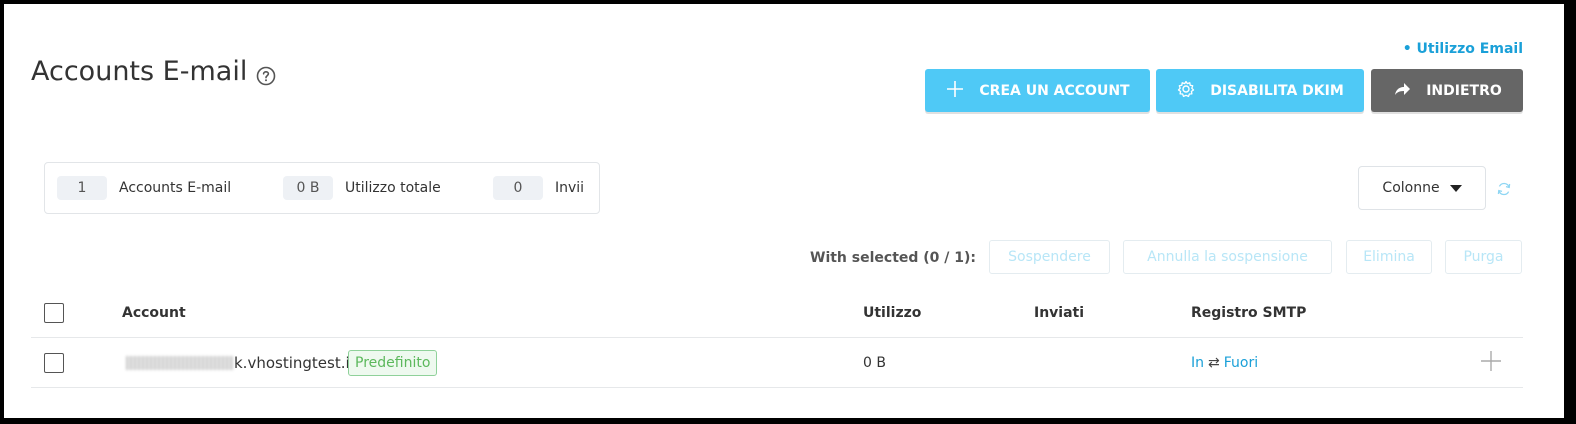 The height and width of the screenshot is (424, 1576). I want to click on column-header-sent: Inviati, so click(1059, 313).